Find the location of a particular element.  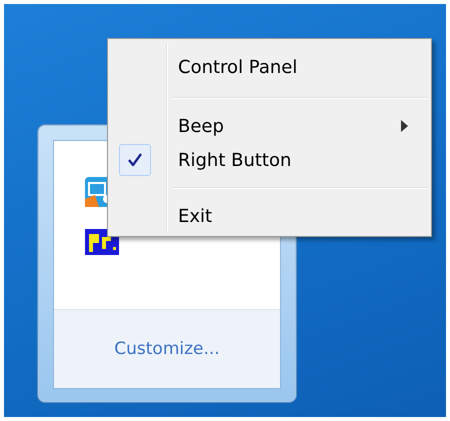

menu-item: Right Button is located at coordinates (269, 160).